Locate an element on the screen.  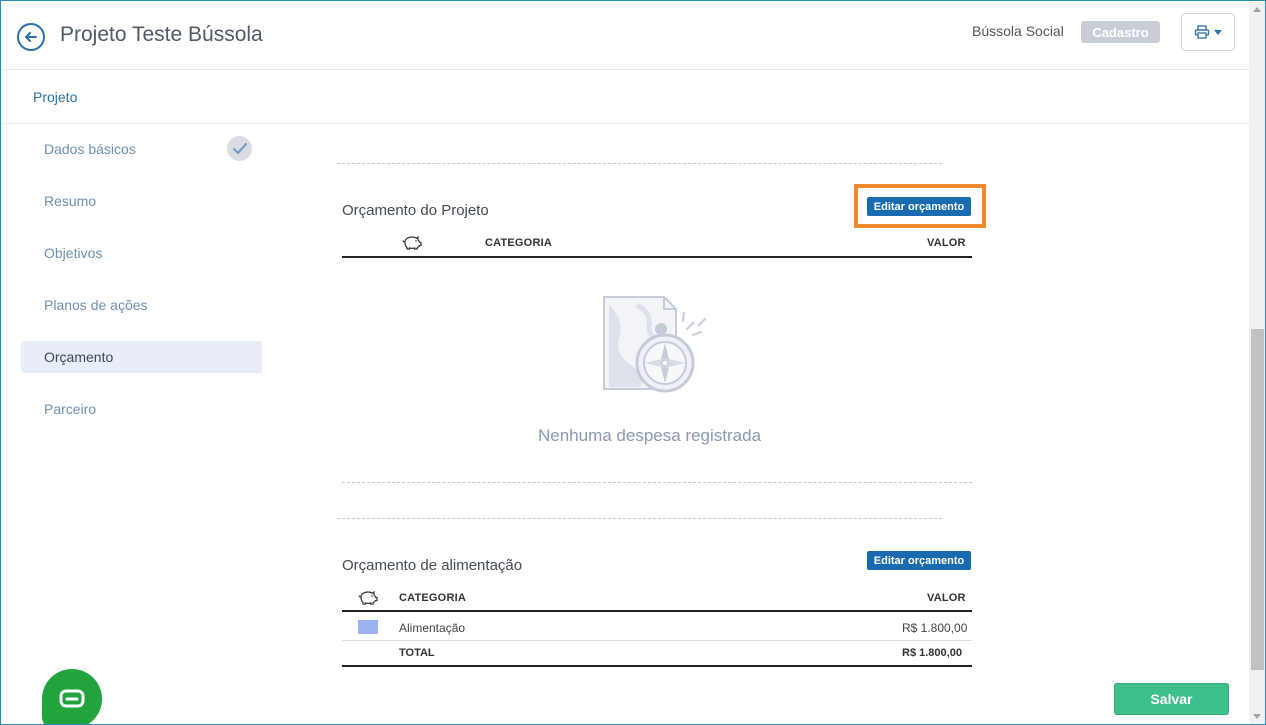
sidebar-item-orcamento: Orçamento is located at coordinates (141, 357).